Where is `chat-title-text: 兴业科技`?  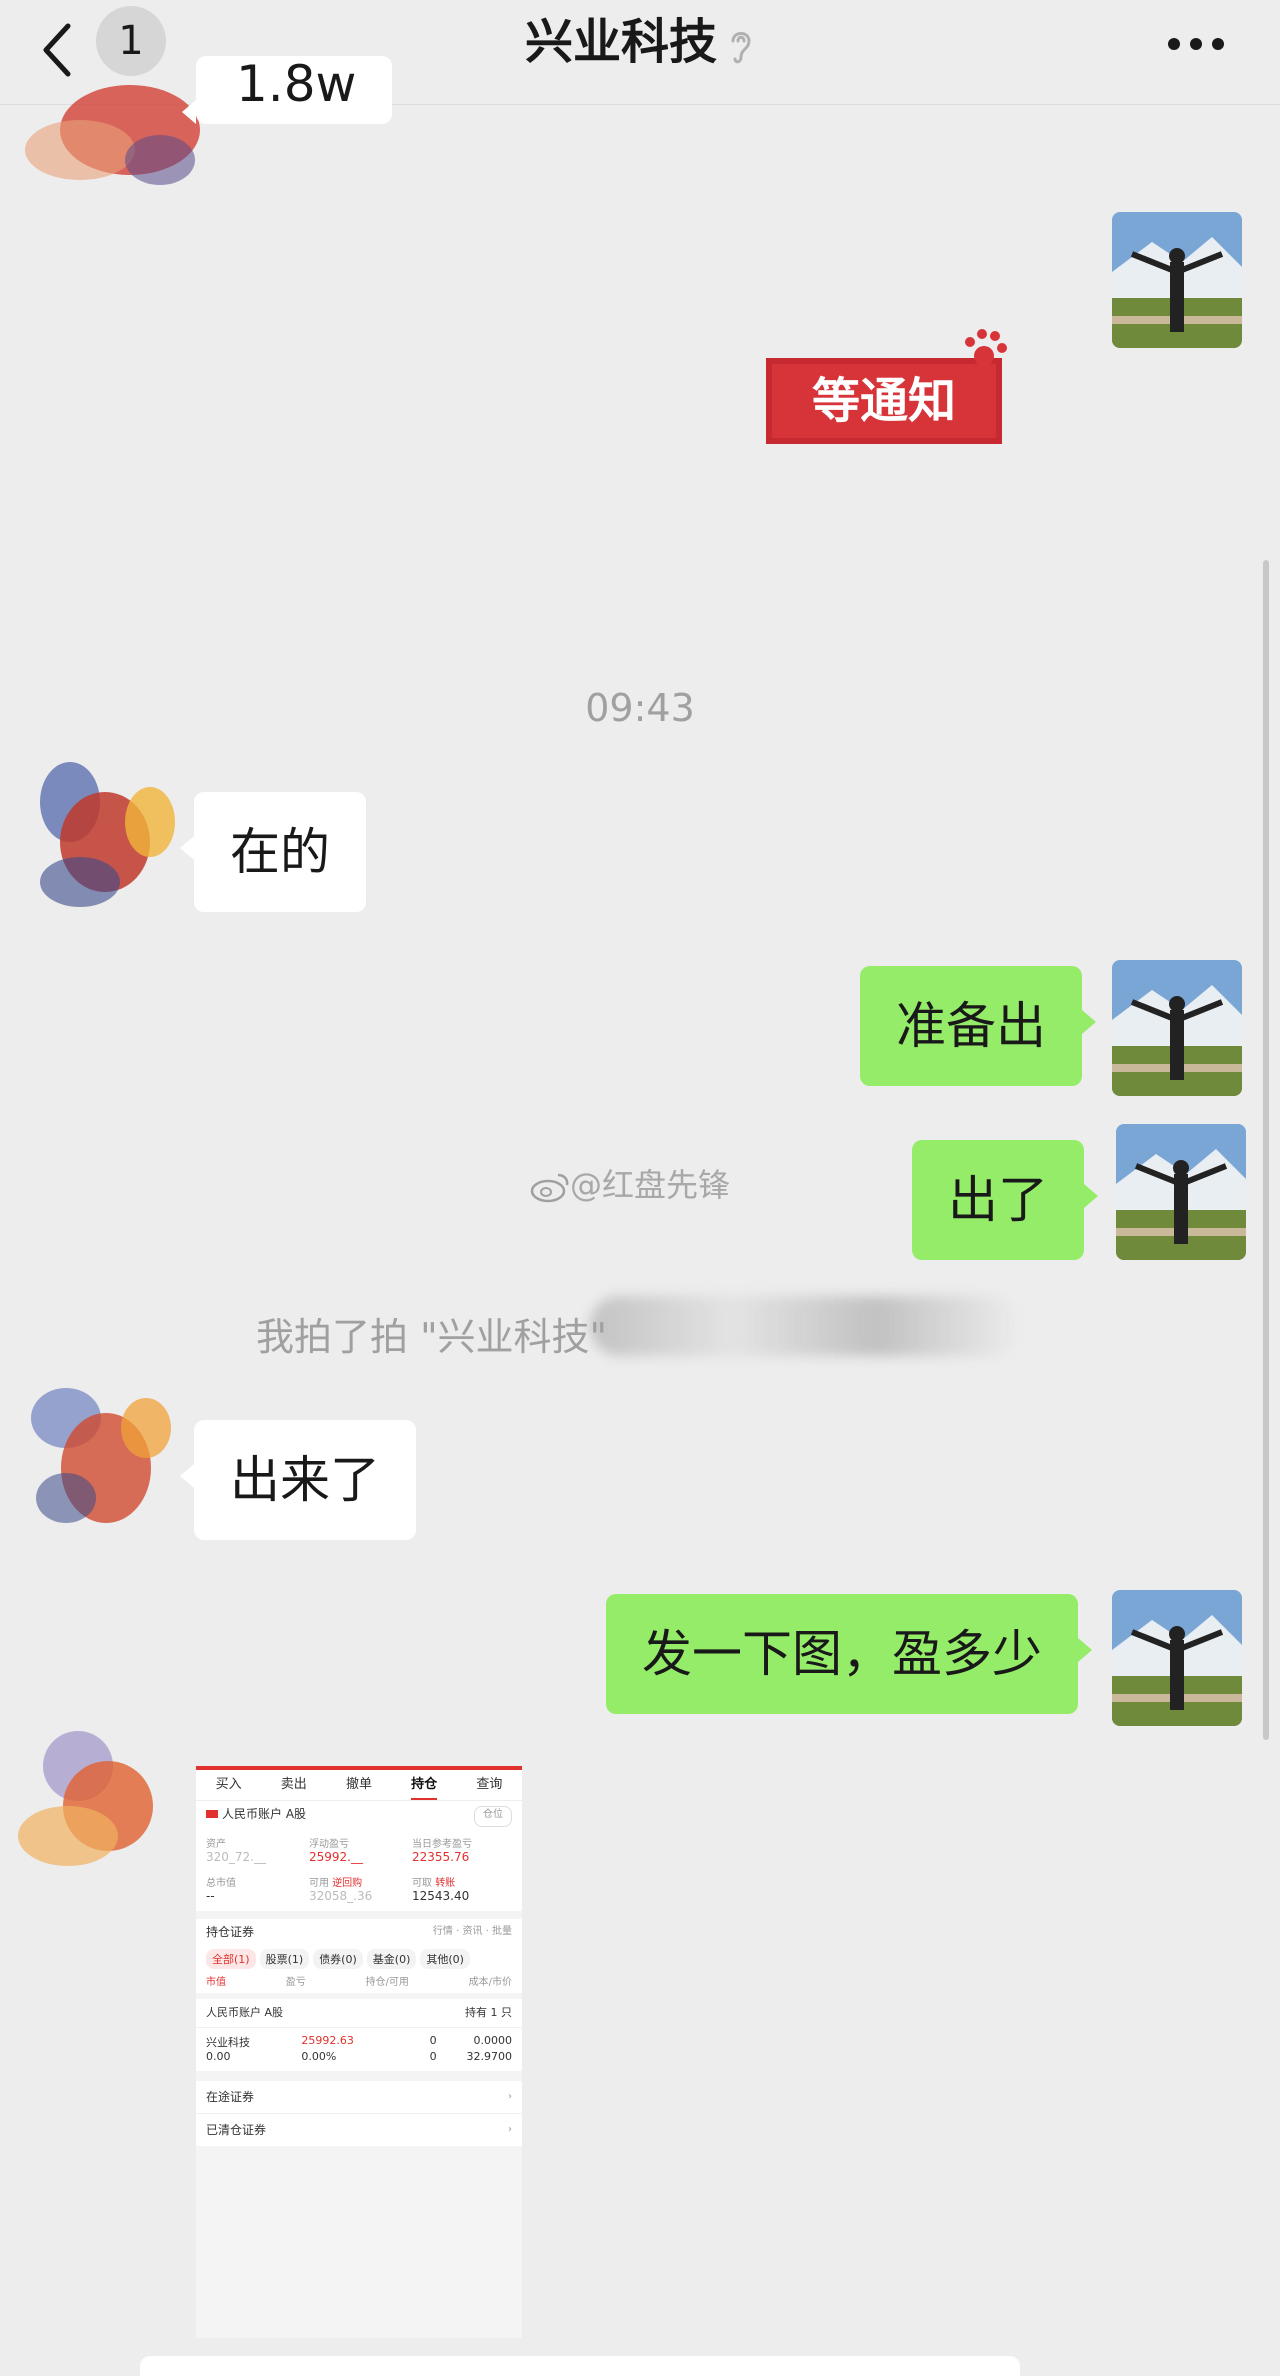 chat-title-text: 兴业科技 is located at coordinates (620, 42).